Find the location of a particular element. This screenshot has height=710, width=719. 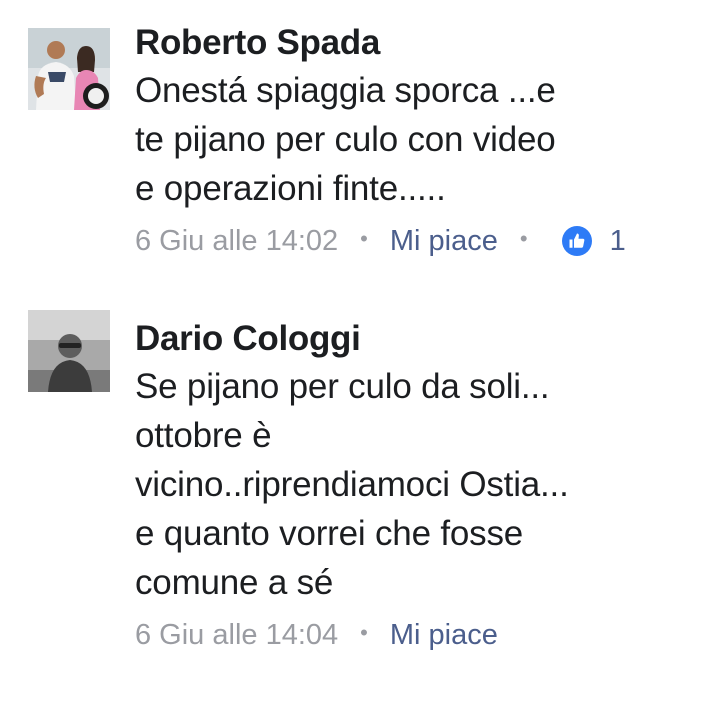

comment-timestamp: 6 Giu alle 14:02 is located at coordinates (236, 241).